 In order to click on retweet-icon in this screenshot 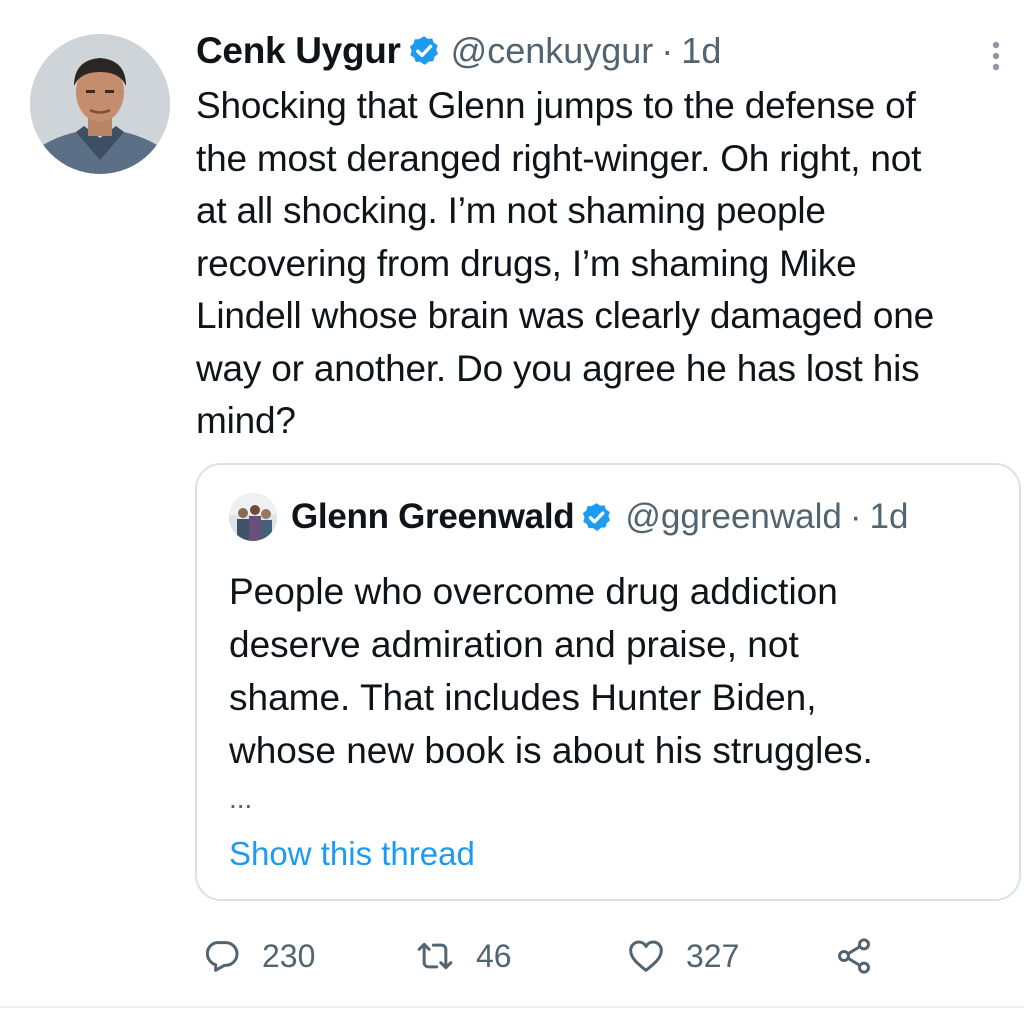, I will do `click(435, 956)`.